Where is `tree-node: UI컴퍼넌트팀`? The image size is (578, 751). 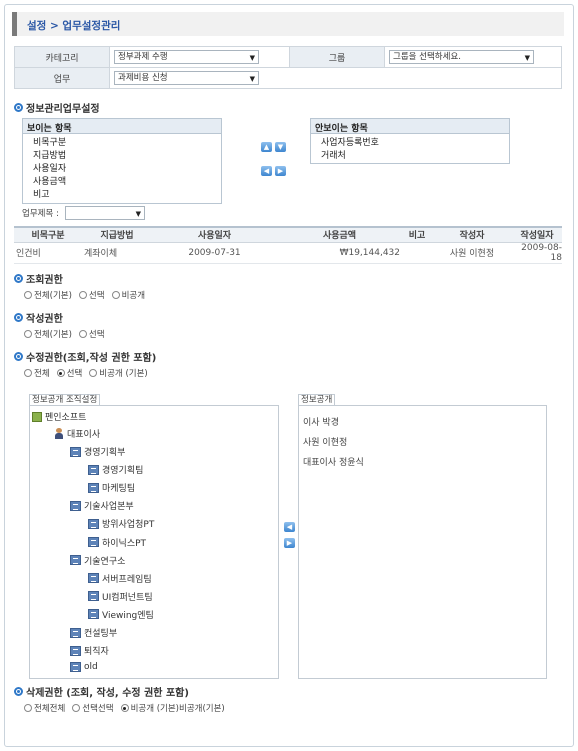
tree-node: UI컴퍼넌트팀 is located at coordinates (120, 596).